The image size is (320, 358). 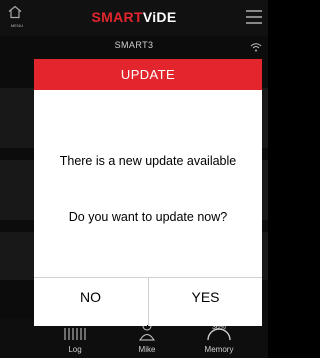 What do you see at coordinates (75, 349) in the screenshot?
I see `nav-log-label: Log` at bounding box center [75, 349].